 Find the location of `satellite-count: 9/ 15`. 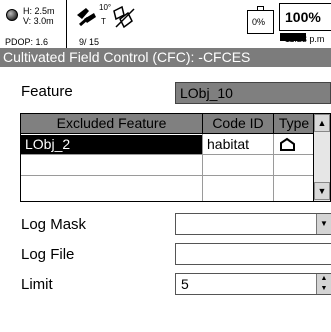

satellite-count: 9/ 15 is located at coordinates (89, 42).